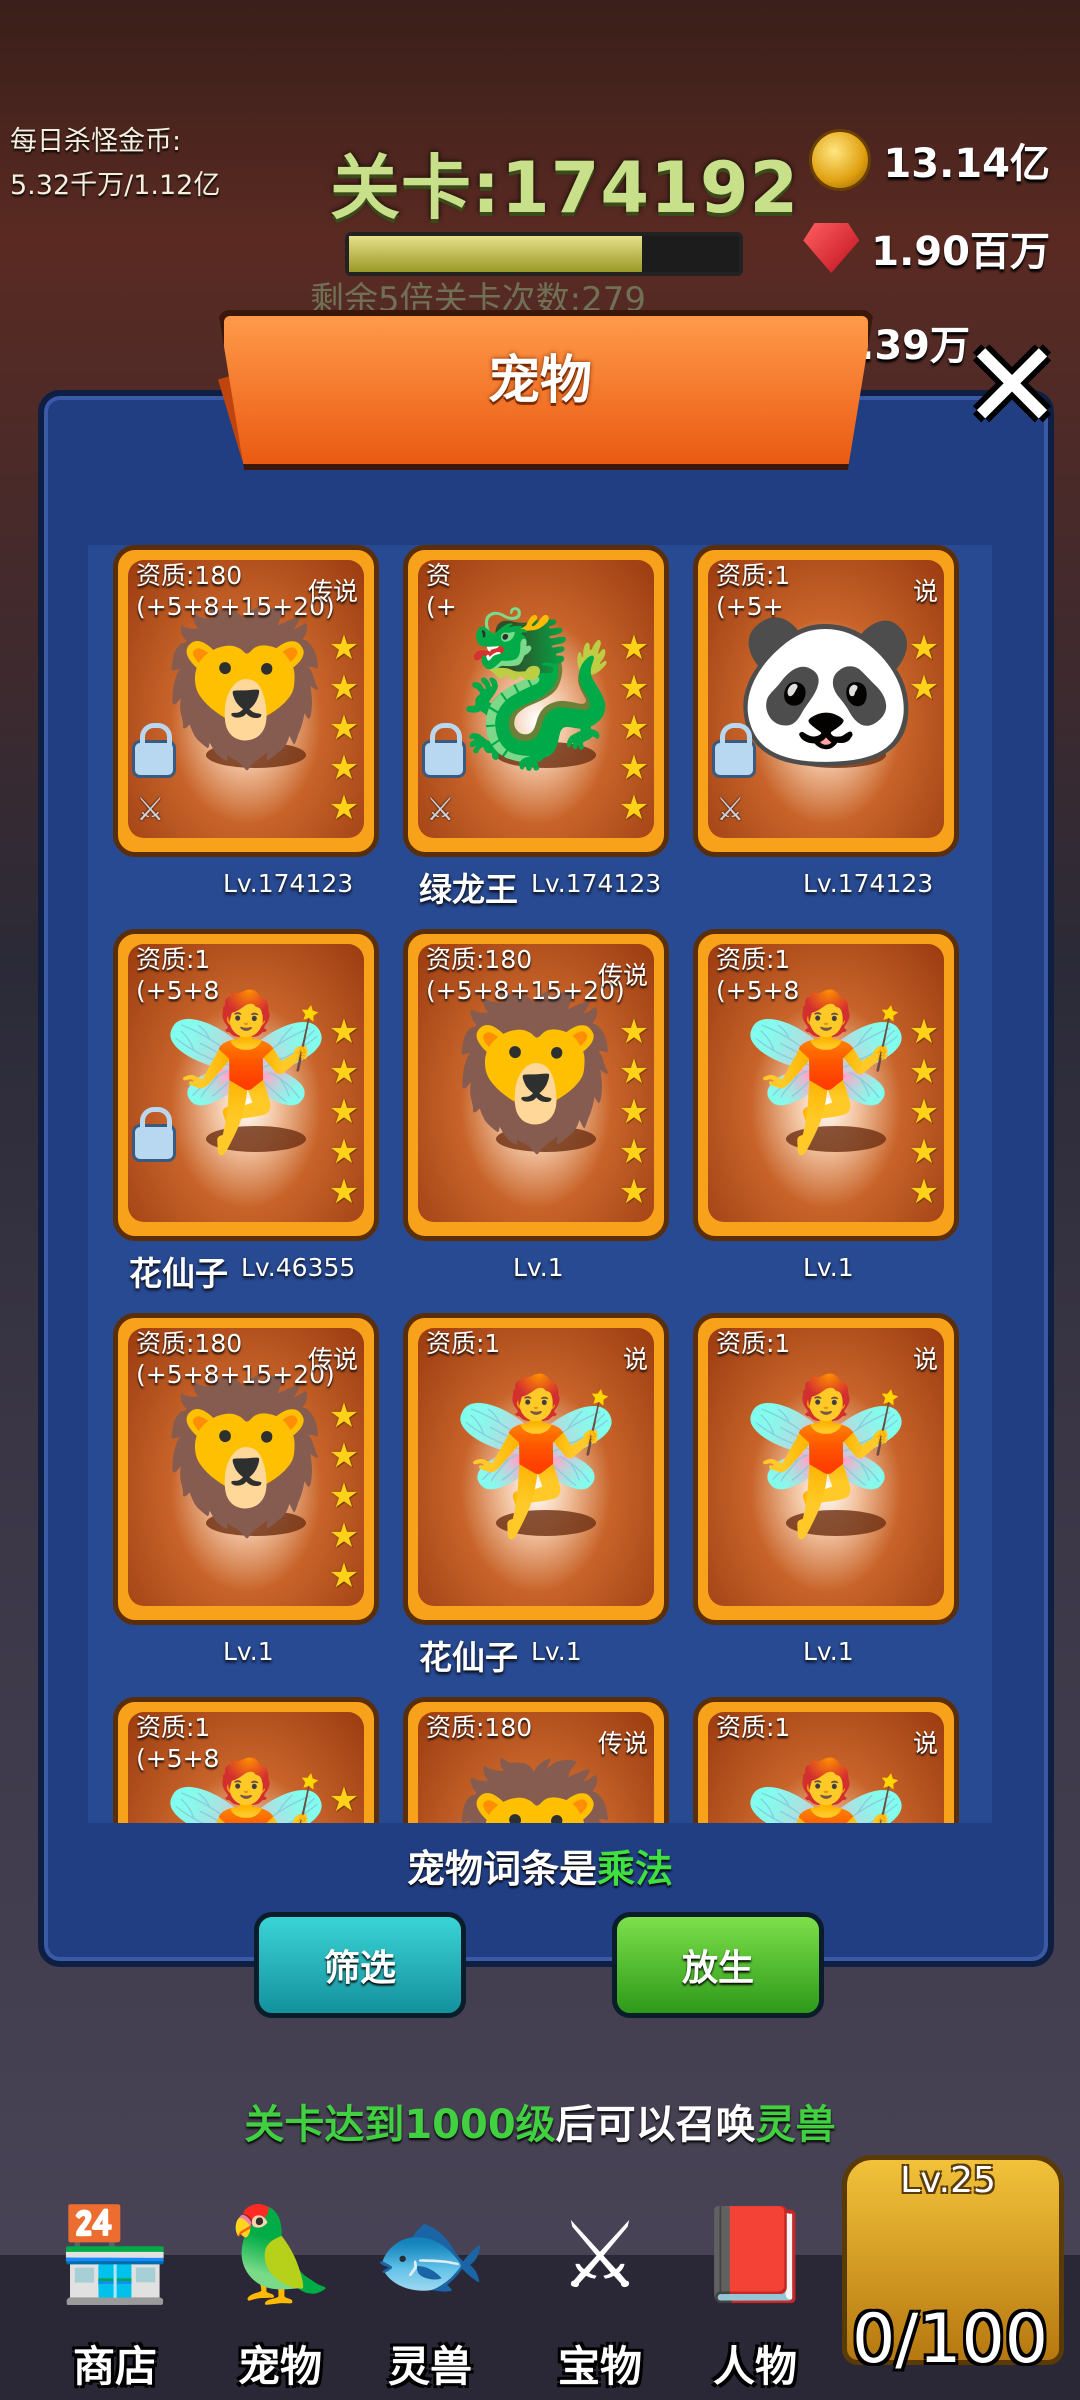 The image size is (1080, 2400). Describe the element at coordinates (539, 381) in the screenshot. I see `modal-title: 宠物` at that location.